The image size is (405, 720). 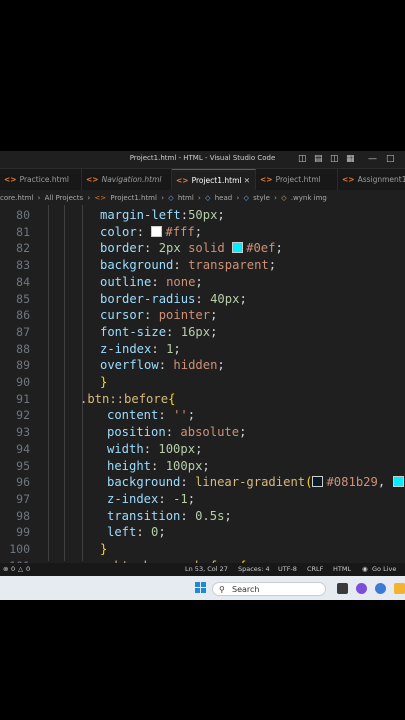 I want to click on tab-practice: <> Practice.html, so click(x=41, y=179).